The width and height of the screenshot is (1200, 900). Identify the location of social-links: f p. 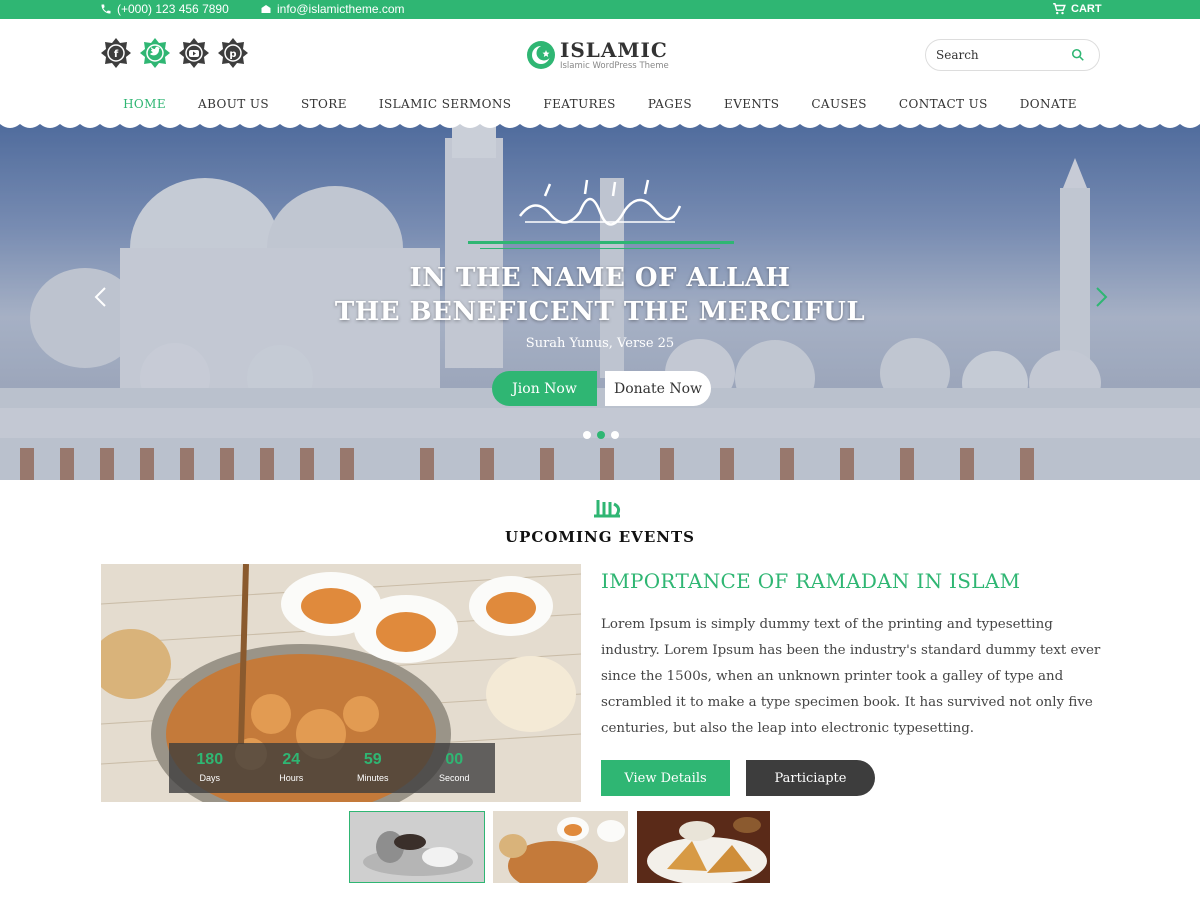
(174, 53).